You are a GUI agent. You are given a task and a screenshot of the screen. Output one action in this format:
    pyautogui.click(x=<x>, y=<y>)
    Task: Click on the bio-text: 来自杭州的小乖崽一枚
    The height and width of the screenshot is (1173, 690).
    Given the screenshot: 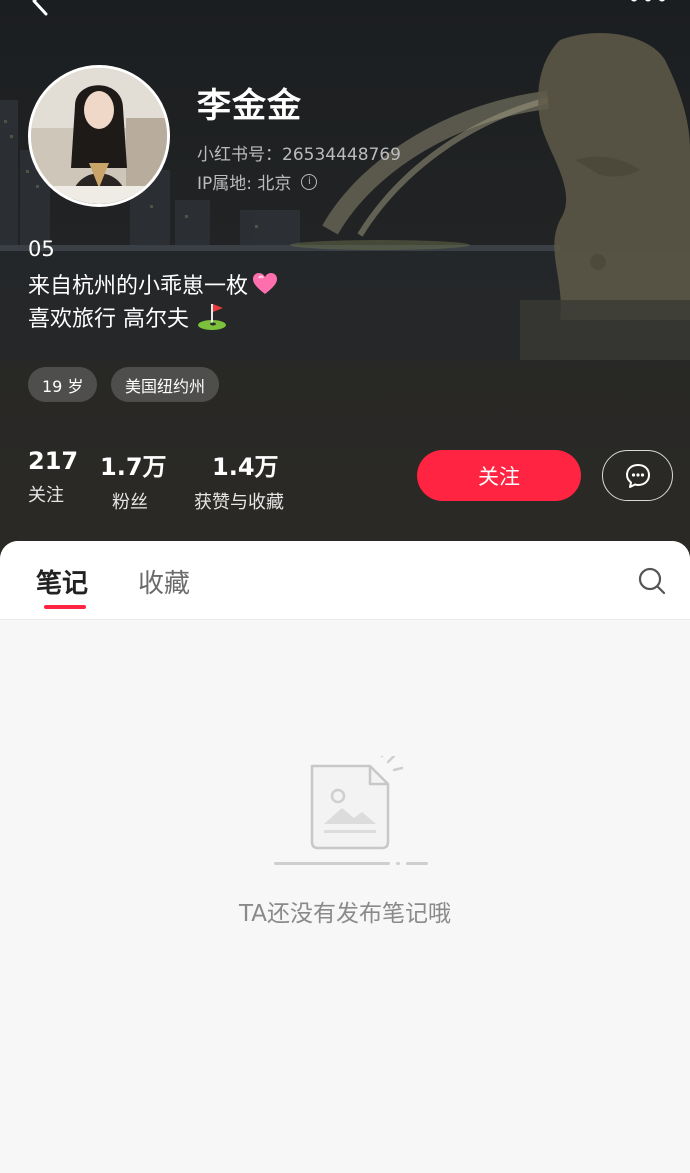 What is the action you would take?
    pyautogui.click(x=138, y=286)
    